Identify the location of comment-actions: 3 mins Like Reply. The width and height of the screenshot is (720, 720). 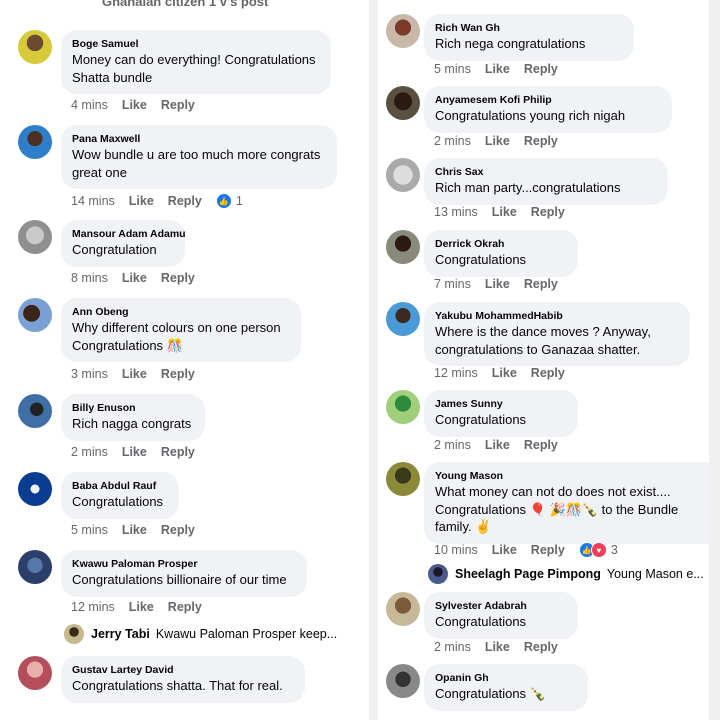
(140, 374).